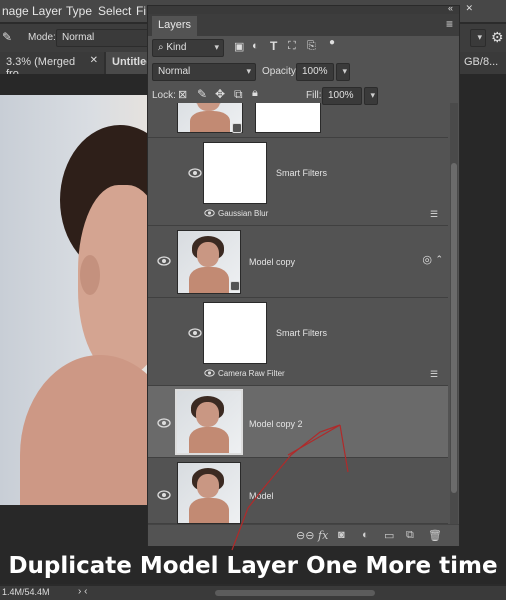 The height and width of the screenshot is (600, 506). I want to click on adjustment-filter-icon: ◐, so click(255, 46).